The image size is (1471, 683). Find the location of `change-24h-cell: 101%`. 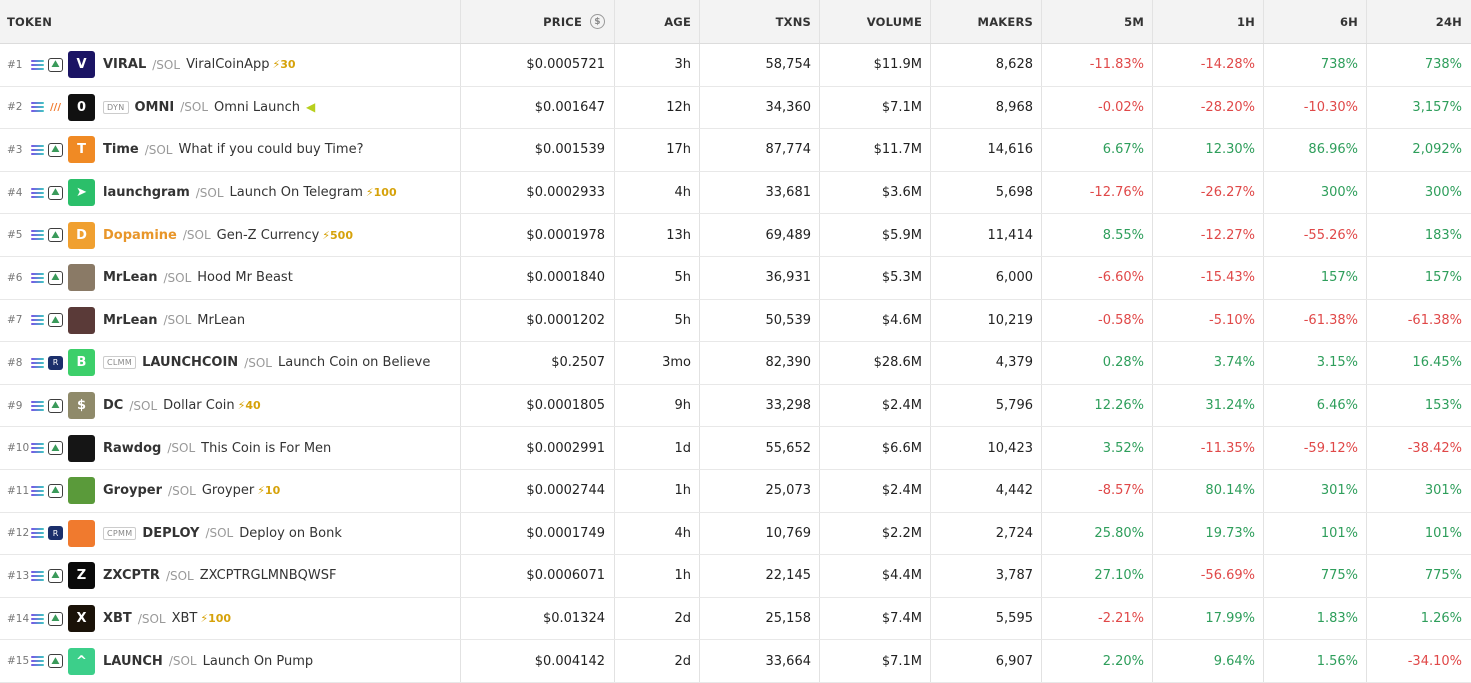

change-24h-cell: 101% is located at coordinates (1419, 534).